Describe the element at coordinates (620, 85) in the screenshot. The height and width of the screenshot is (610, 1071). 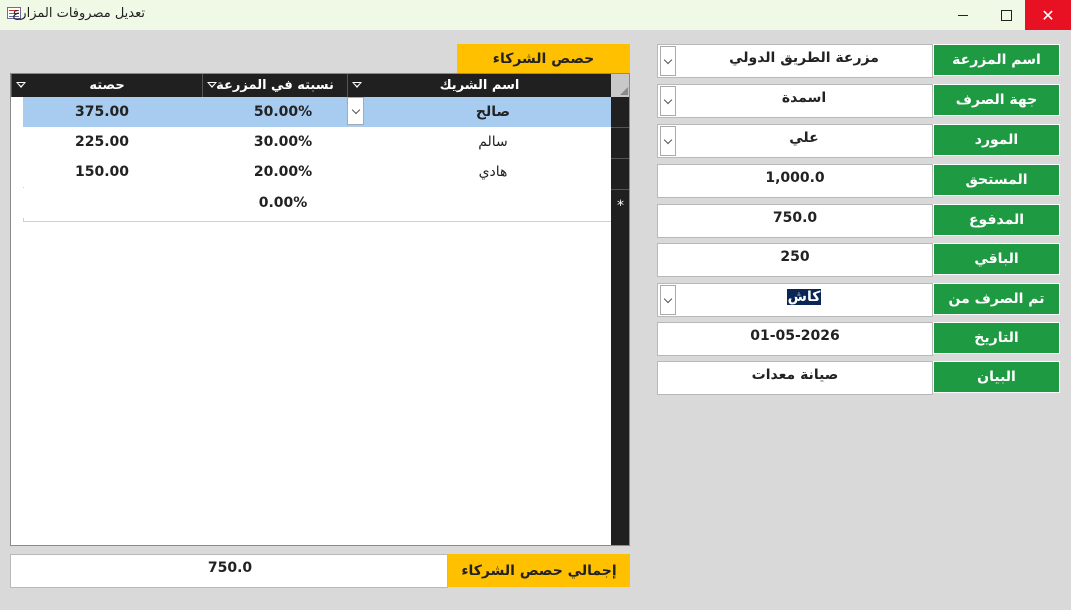
I see `select-all-corner` at that location.